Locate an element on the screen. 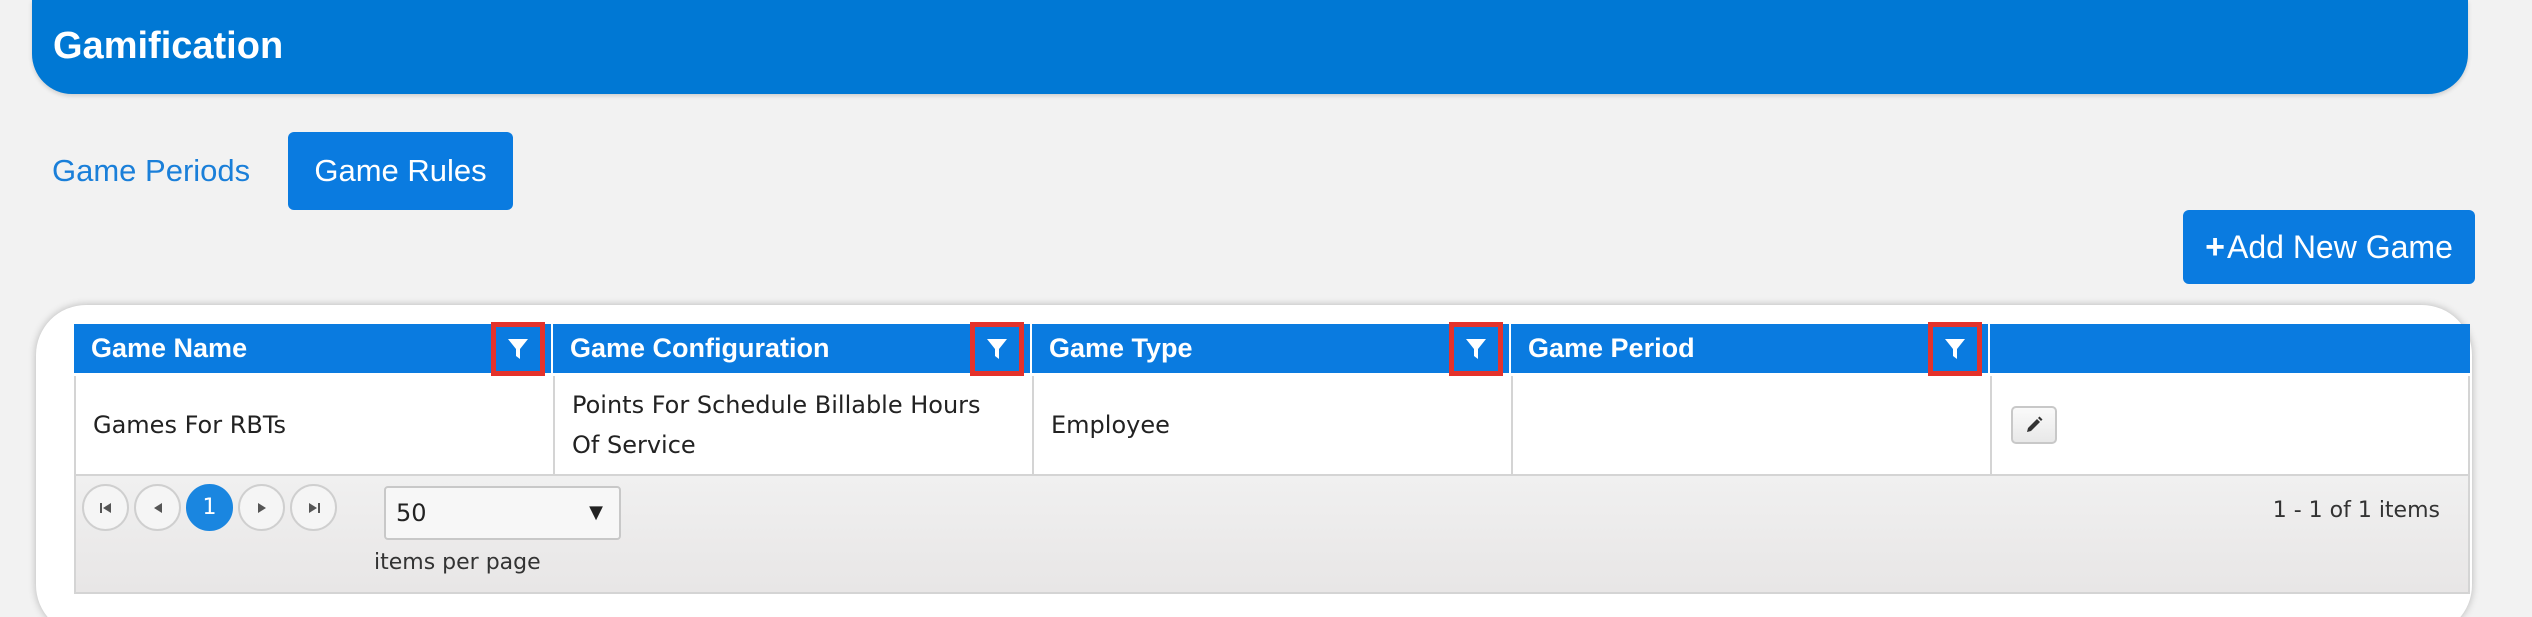 The width and height of the screenshot is (2532, 617). tab-bar: Game Periods Game Rules is located at coordinates (276, 171).